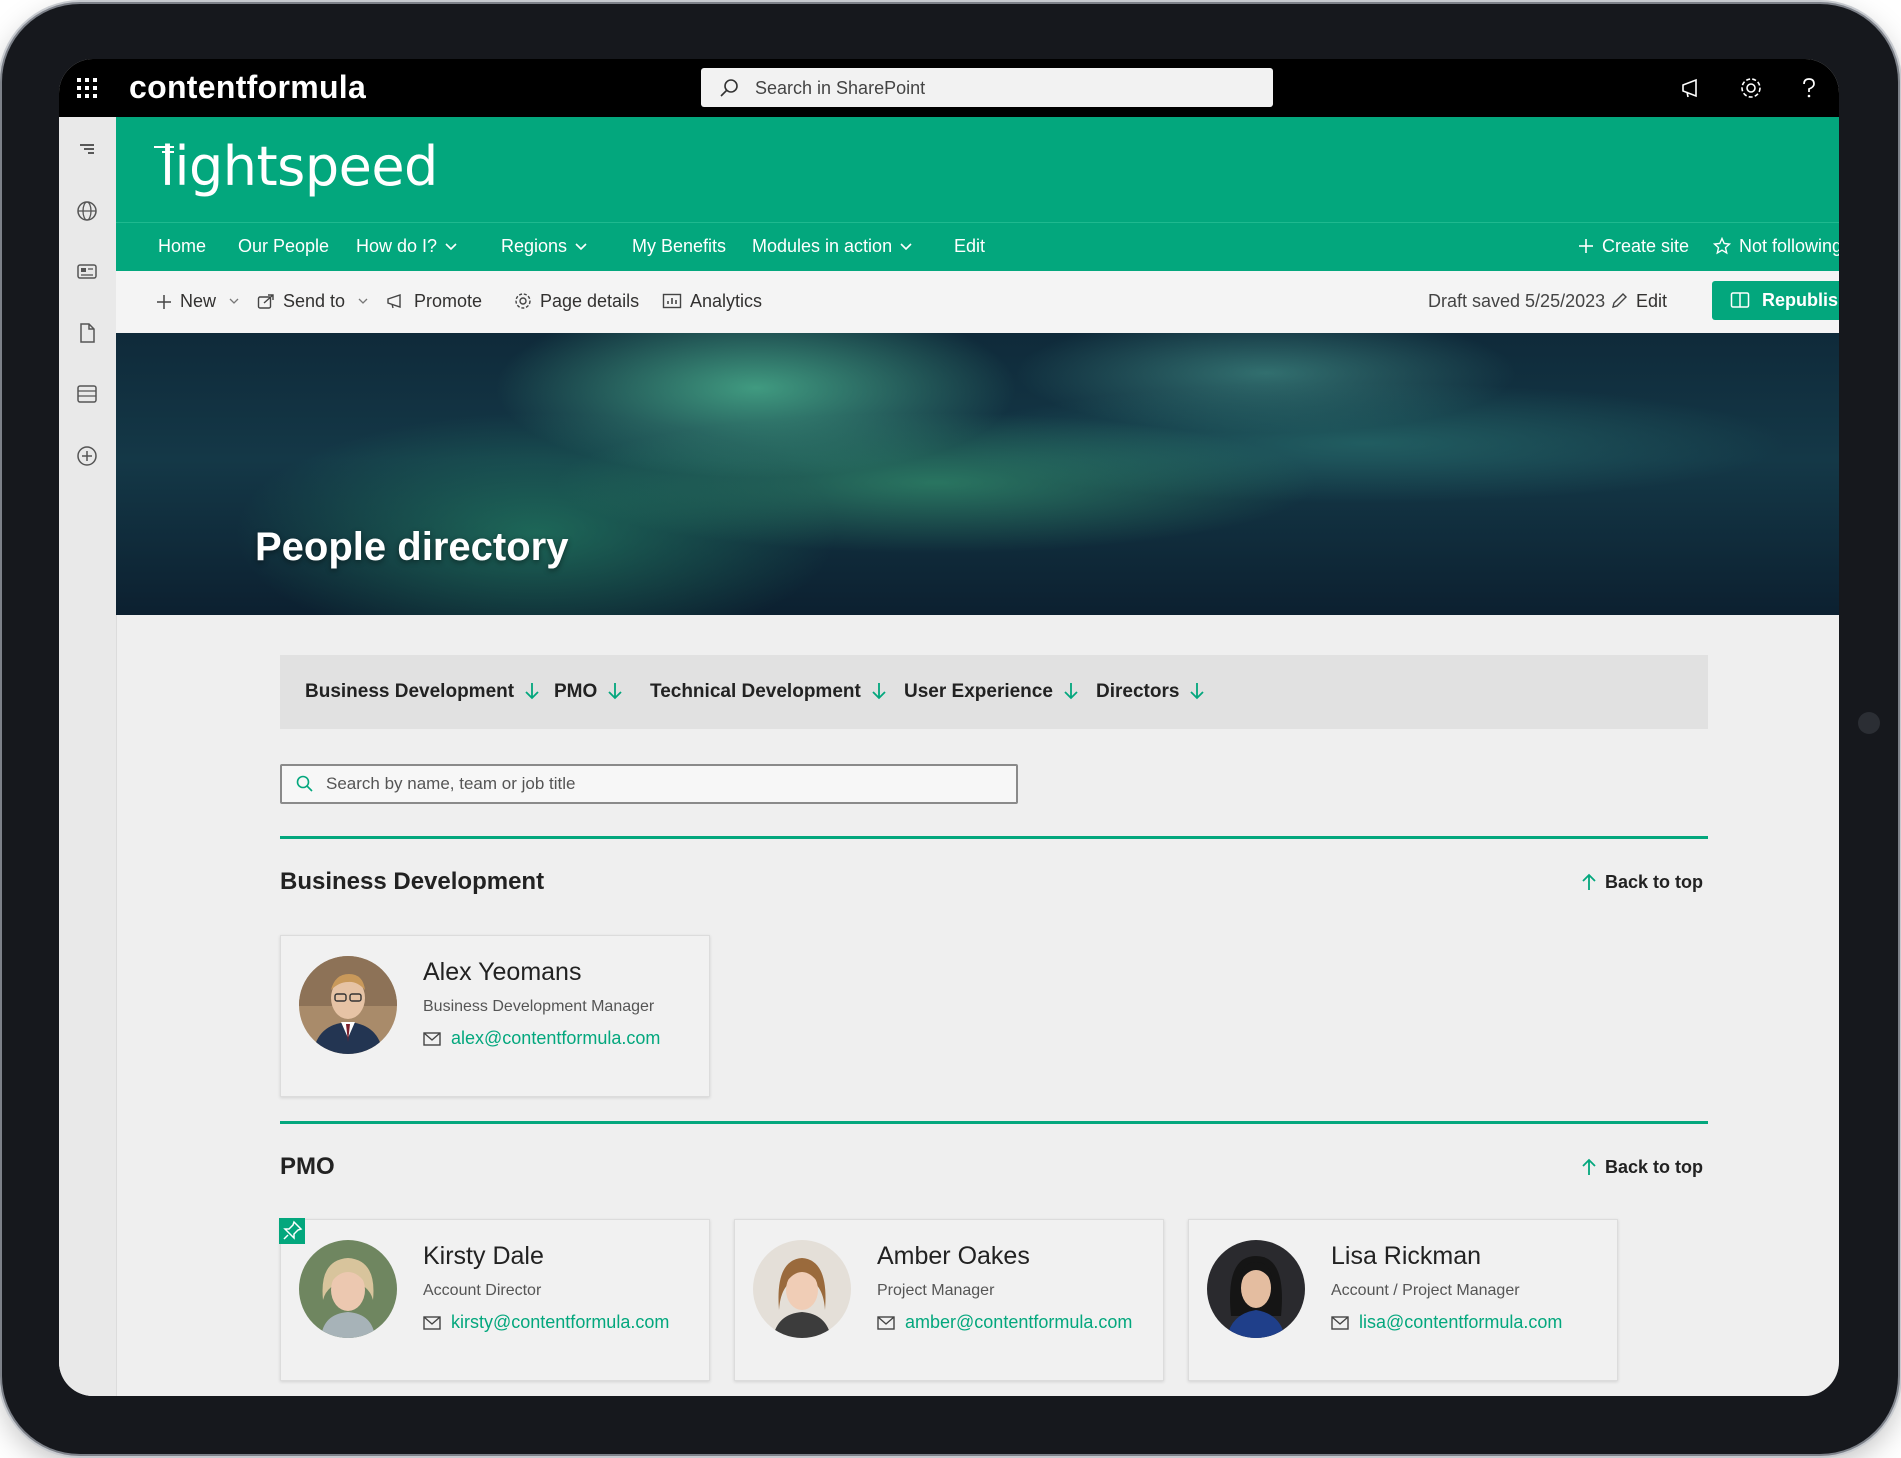 This screenshot has height=1458, width=1901. What do you see at coordinates (1446, 1322) in the screenshot?
I see `person-email-link: lisa@contentformula.com` at bounding box center [1446, 1322].